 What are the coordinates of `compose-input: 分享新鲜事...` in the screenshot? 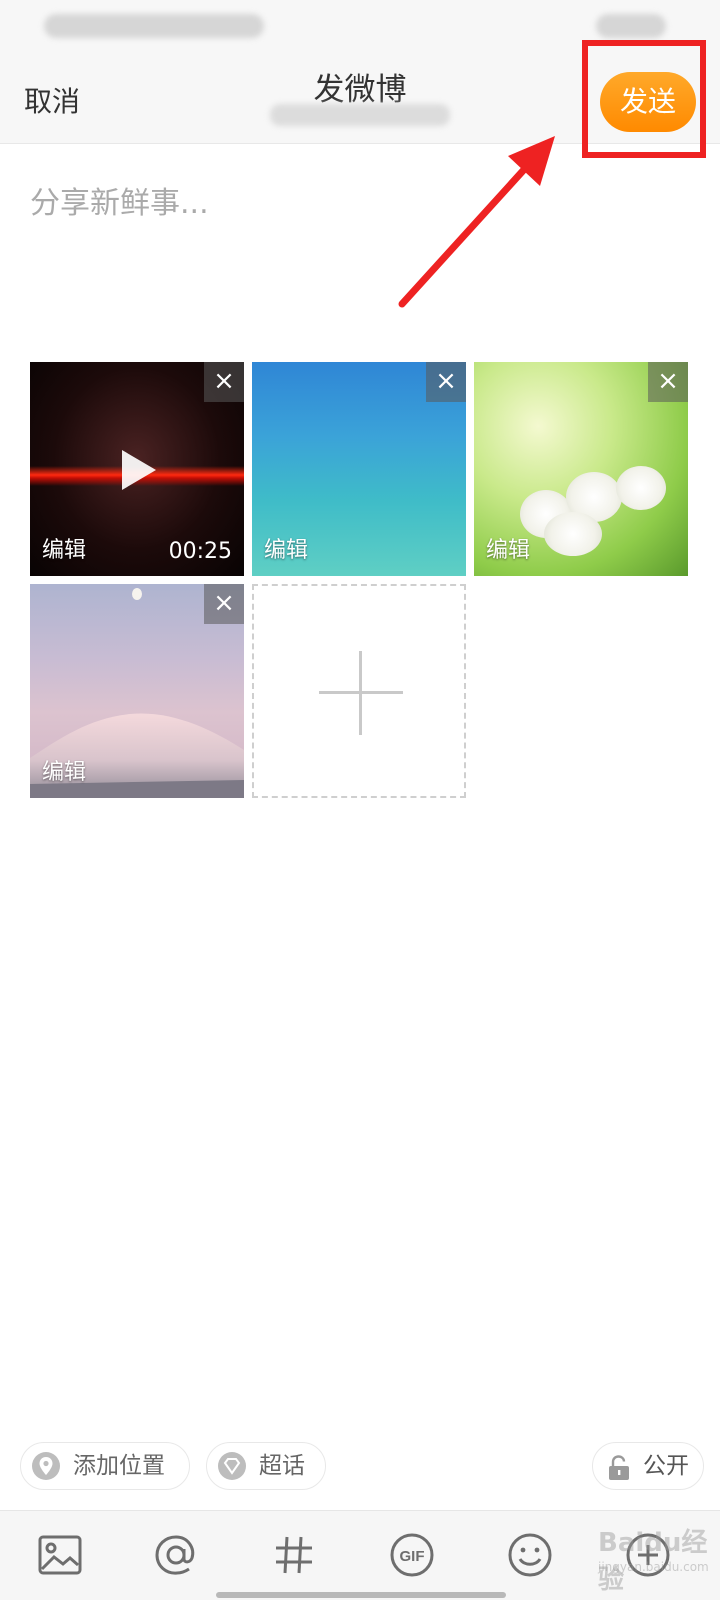 It's located at (119, 200).